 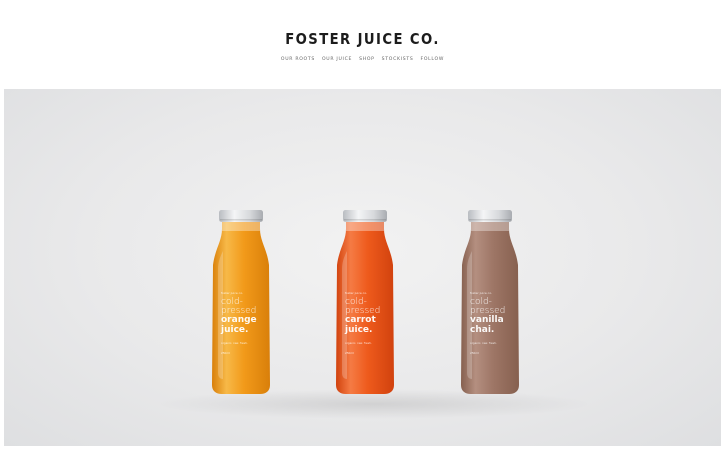 I want to click on label-line4: chai., so click(x=482, y=329).